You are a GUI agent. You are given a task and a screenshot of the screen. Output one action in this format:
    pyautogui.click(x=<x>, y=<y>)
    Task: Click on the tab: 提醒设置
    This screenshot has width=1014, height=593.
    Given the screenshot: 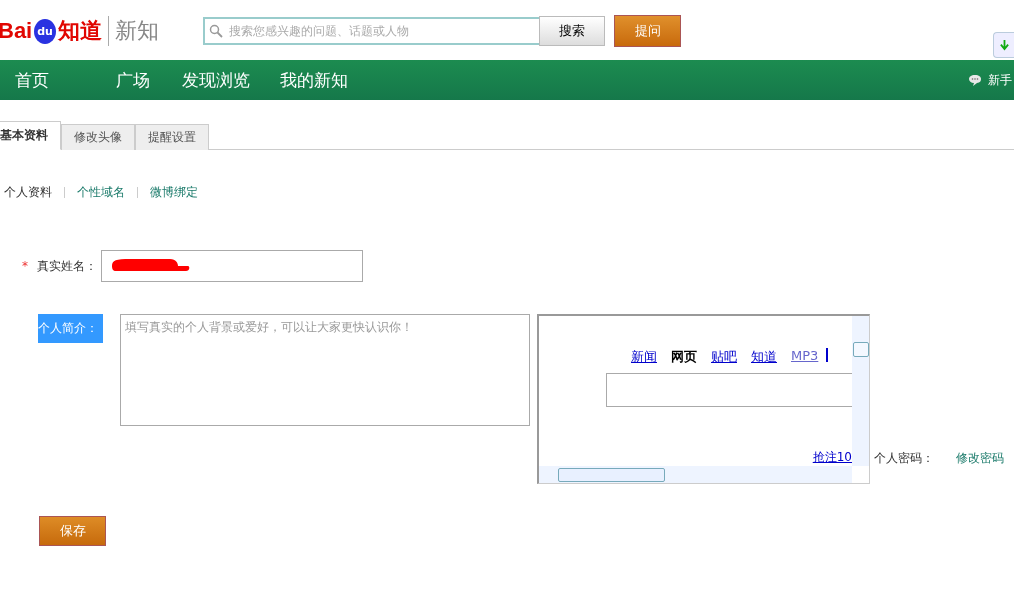 What is the action you would take?
    pyautogui.click(x=172, y=137)
    